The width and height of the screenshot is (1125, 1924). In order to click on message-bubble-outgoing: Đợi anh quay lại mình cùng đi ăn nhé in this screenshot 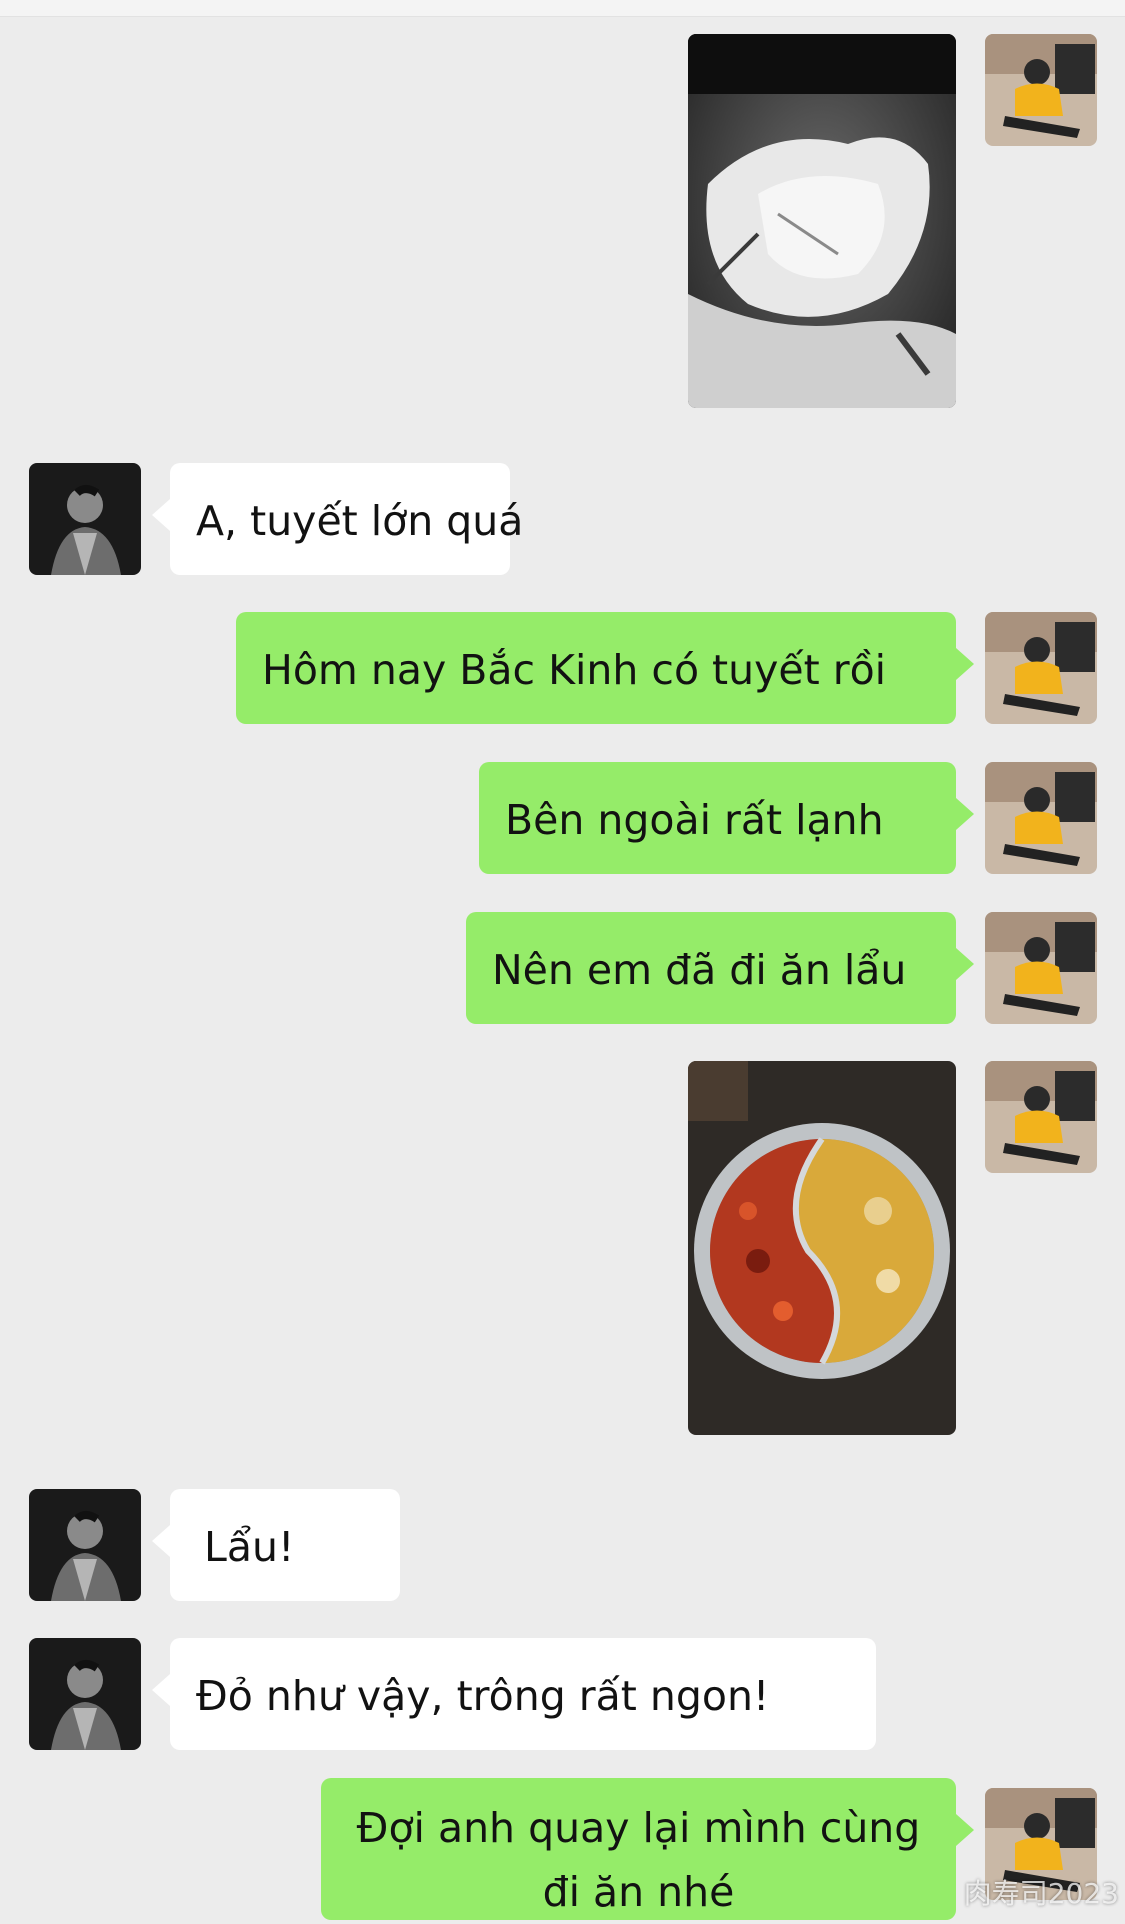, I will do `click(647, 1849)`.